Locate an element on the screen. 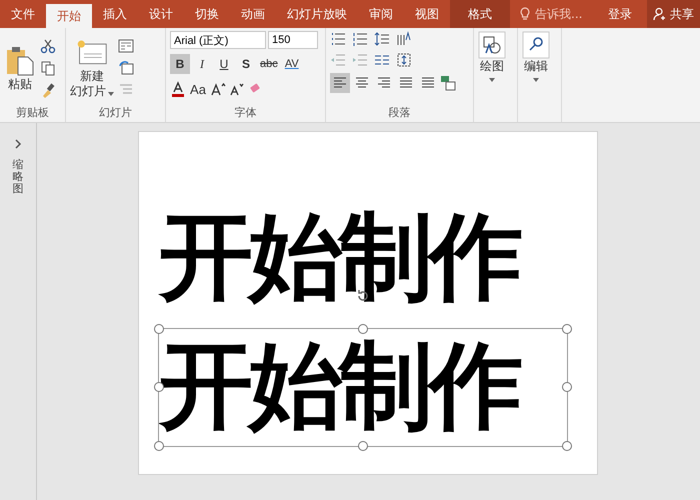 The width and height of the screenshot is (700, 500). format-button: abc is located at coordinates (269, 64).